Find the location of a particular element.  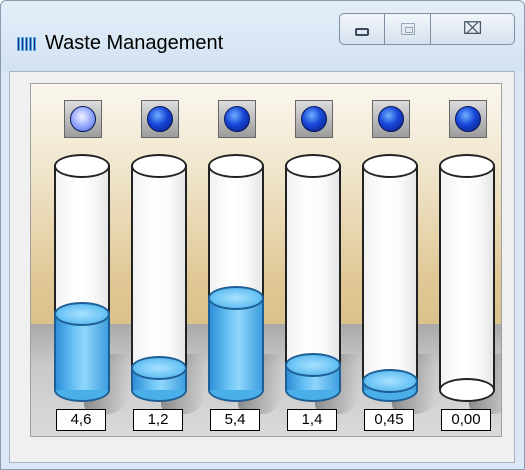

tube-base is located at coordinates (467, 390).